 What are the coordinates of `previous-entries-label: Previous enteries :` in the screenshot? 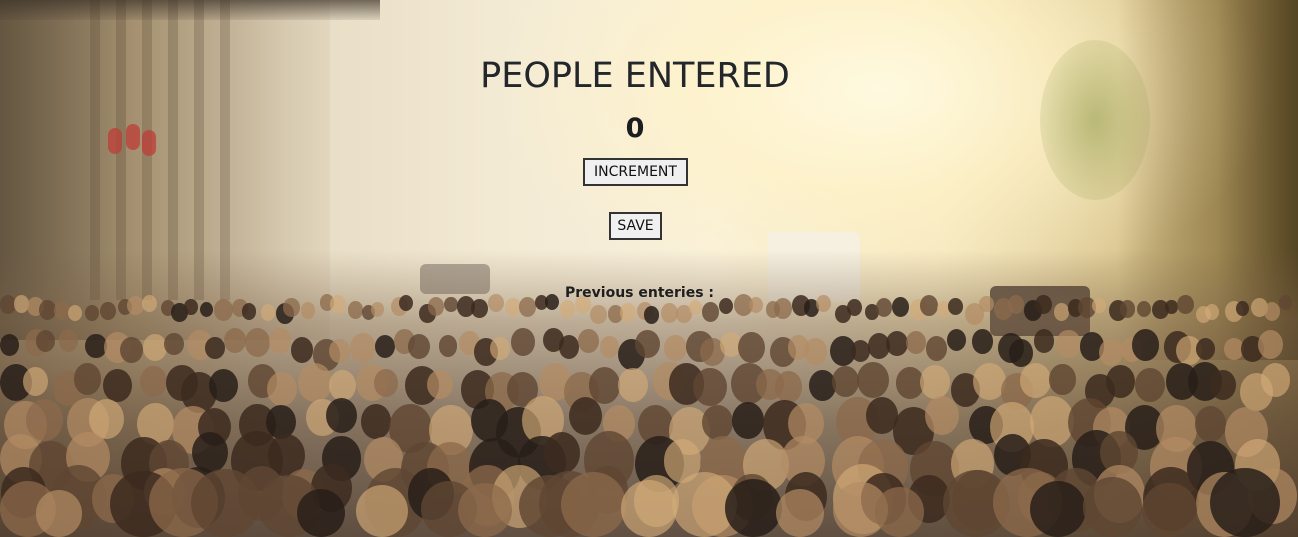 It's located at (640, 293).